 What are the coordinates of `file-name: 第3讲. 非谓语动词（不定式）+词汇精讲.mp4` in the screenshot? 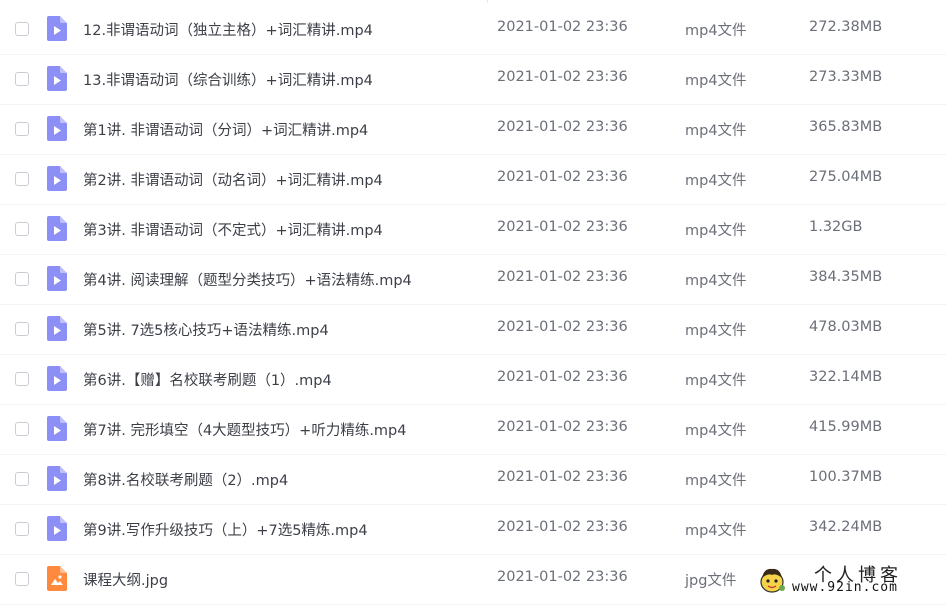 It's located at (233, 229).